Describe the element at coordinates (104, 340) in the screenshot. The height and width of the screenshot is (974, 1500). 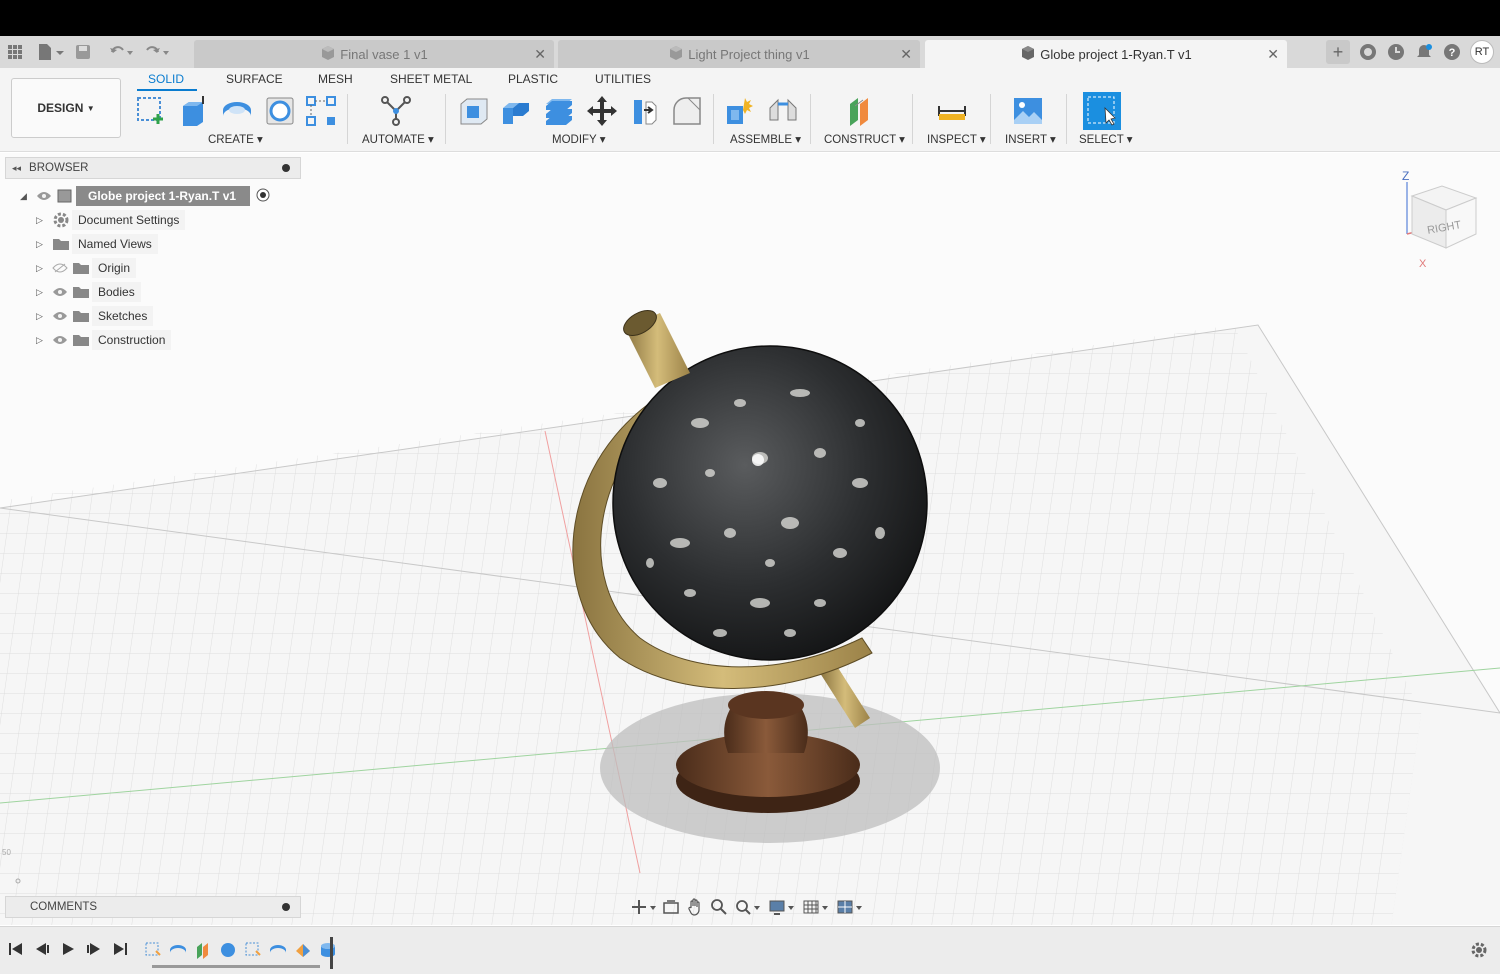
I see `browser-item-construction: ▷ Construction` at that location.